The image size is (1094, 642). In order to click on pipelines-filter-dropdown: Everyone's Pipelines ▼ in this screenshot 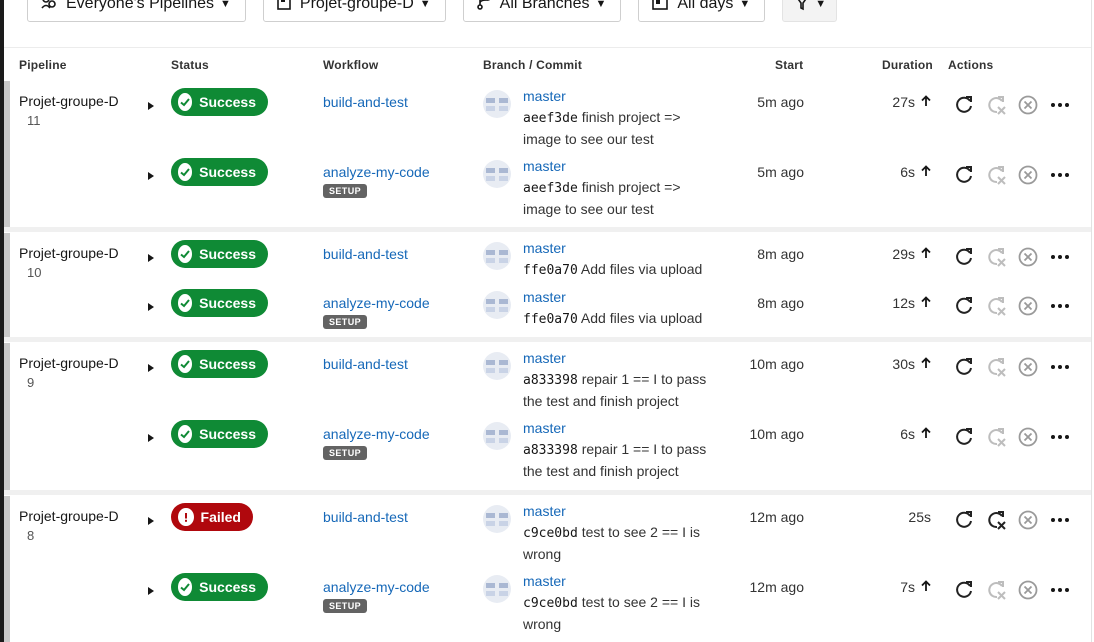, I will do `click(136, 11)`.